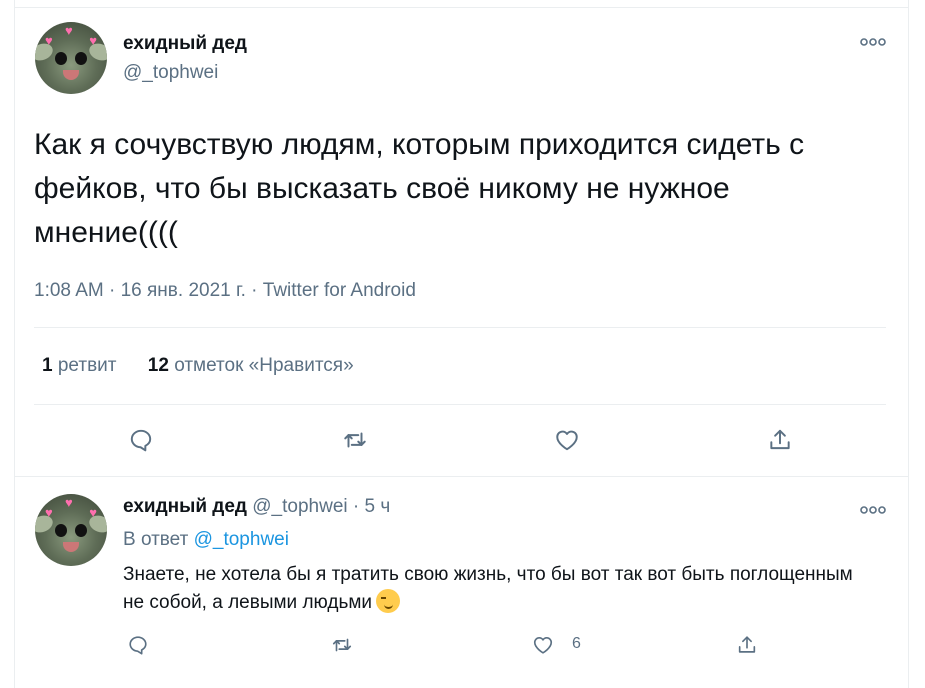 This screenshot has height=688, width=925. I want to click on smirking-face-icon, so click(388, 601).